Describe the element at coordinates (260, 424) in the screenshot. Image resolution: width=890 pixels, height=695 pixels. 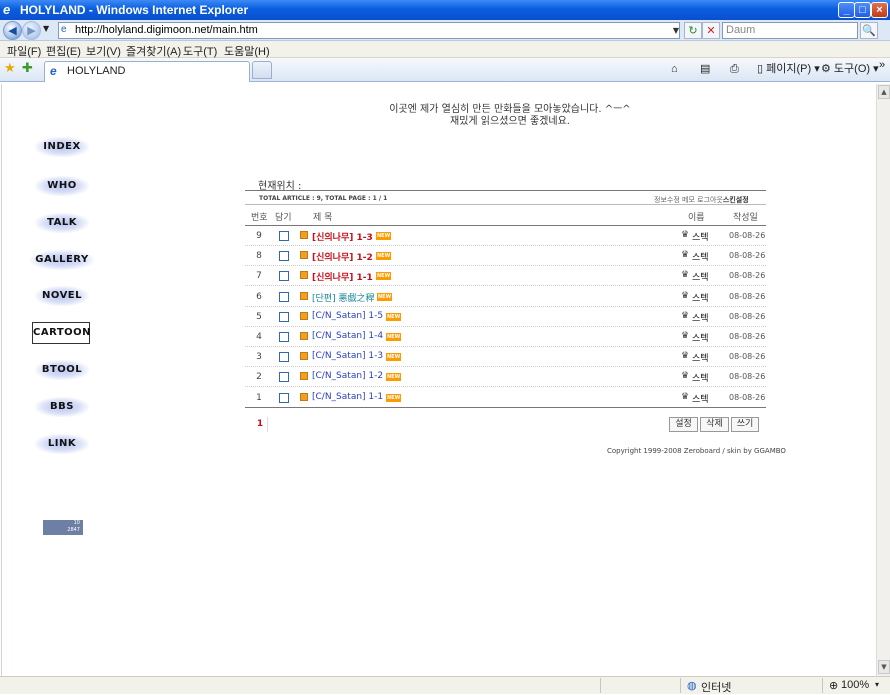
I see `page-number: 1` at that location.